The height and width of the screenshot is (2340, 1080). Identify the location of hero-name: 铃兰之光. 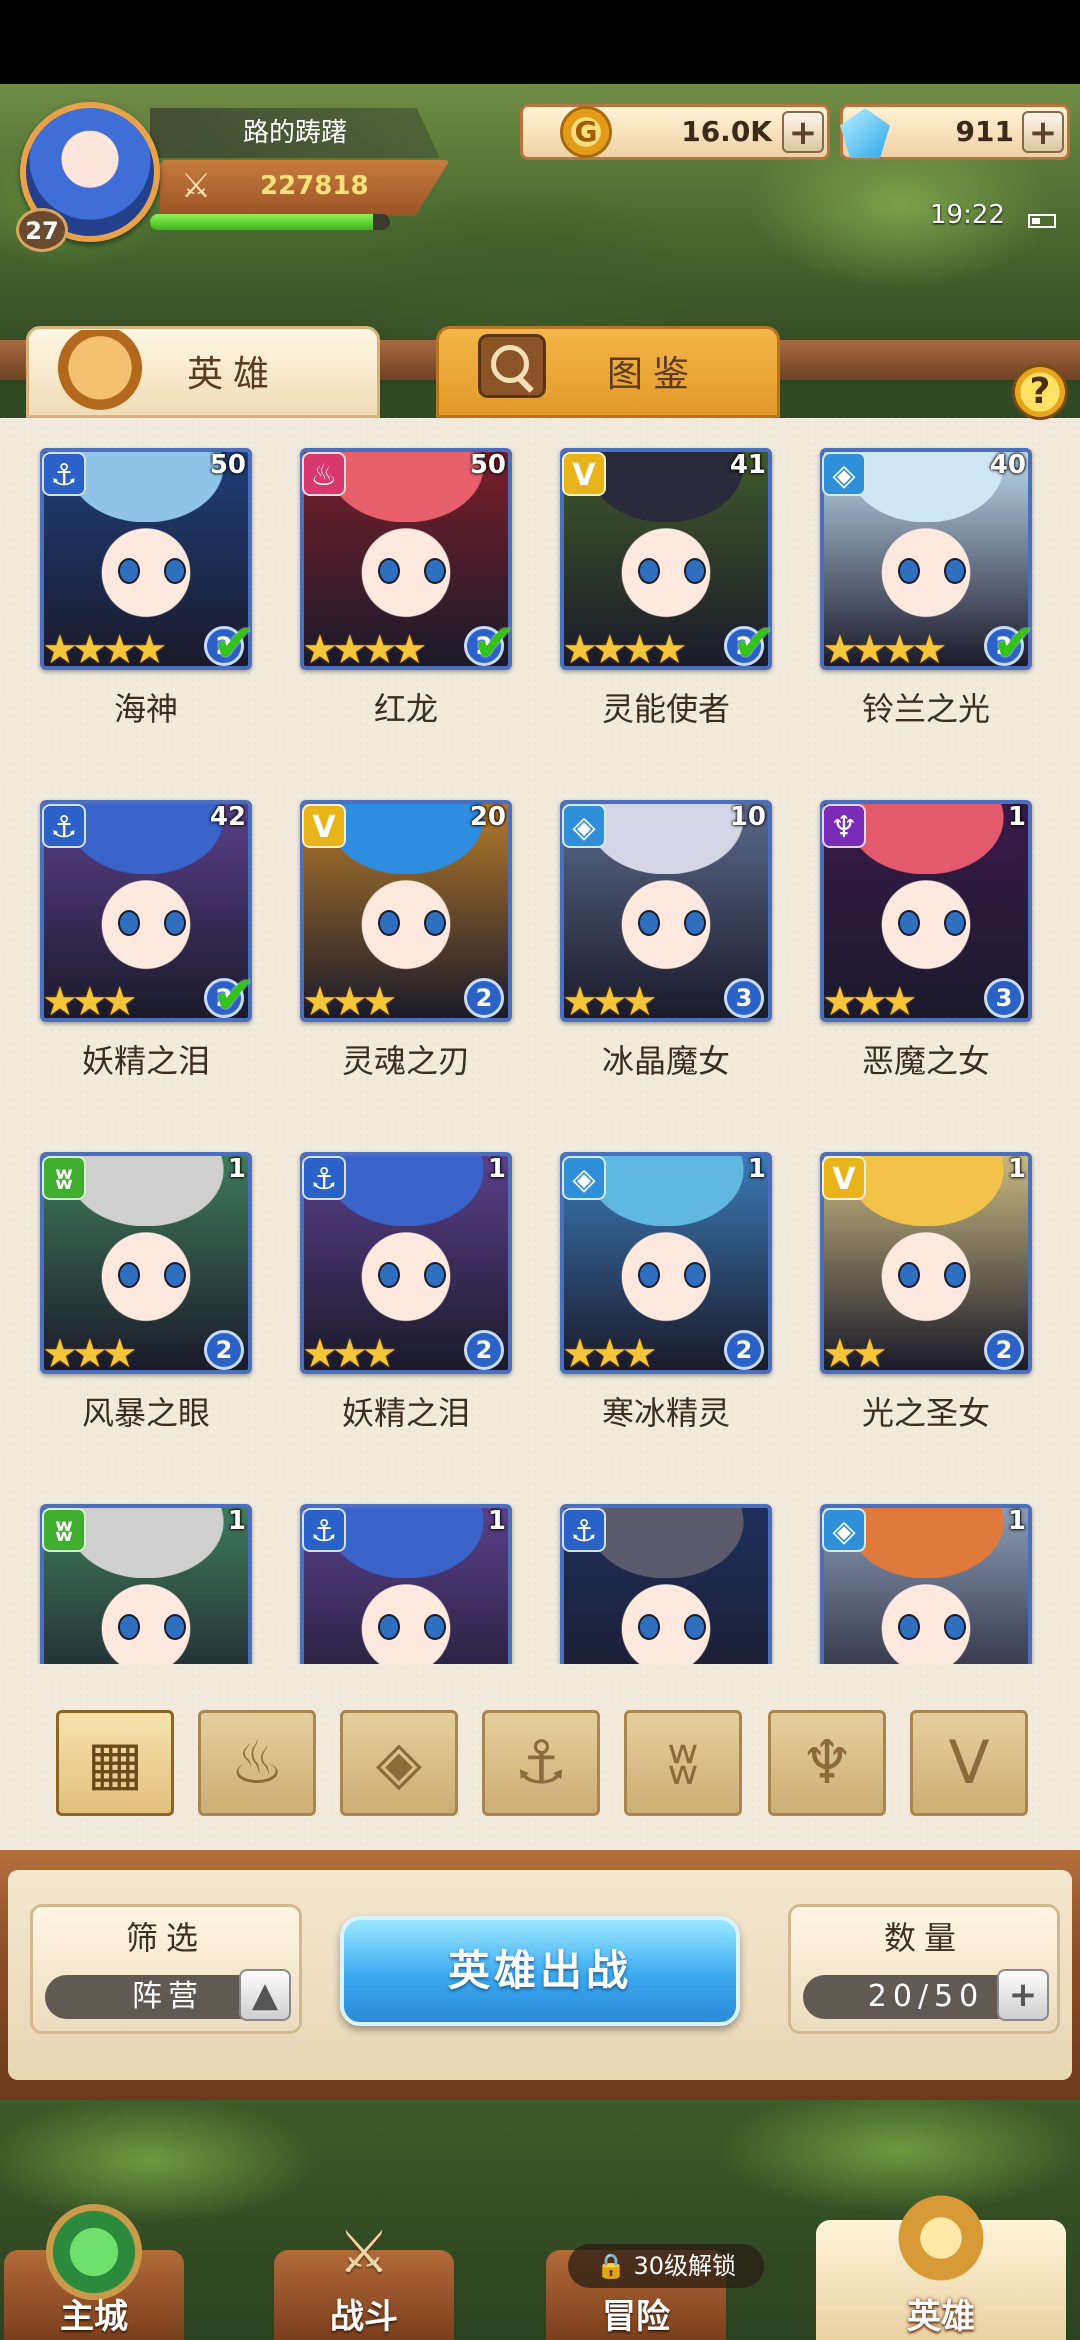
(925, 709).